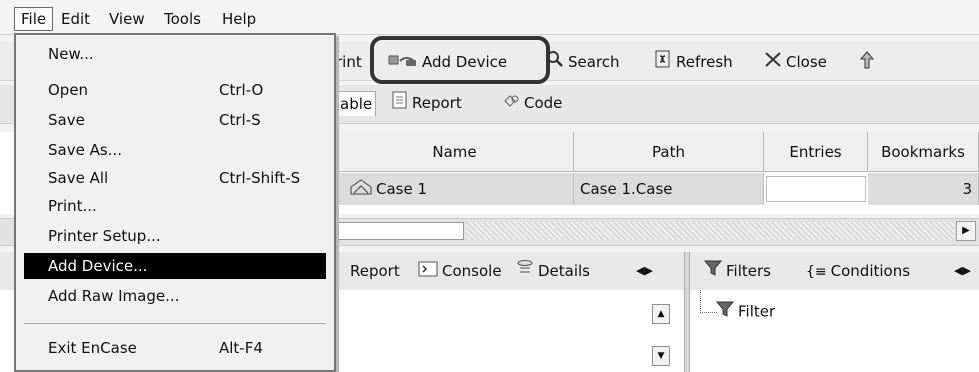 Image resolution: width=979 pixels, height=372 pixels. What do you see at coordinates (773, 62) in the screenshot?
I see `close-icon` at bounding box center [773, 62].